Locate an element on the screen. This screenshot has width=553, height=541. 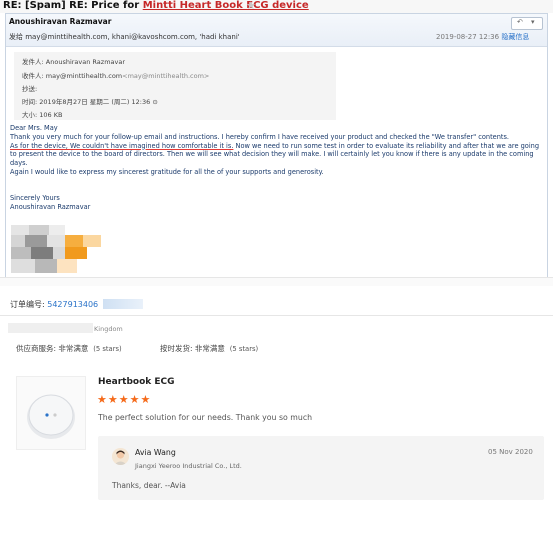
meta-size: 大小: 106 KB is located at coordinates (42, 115).